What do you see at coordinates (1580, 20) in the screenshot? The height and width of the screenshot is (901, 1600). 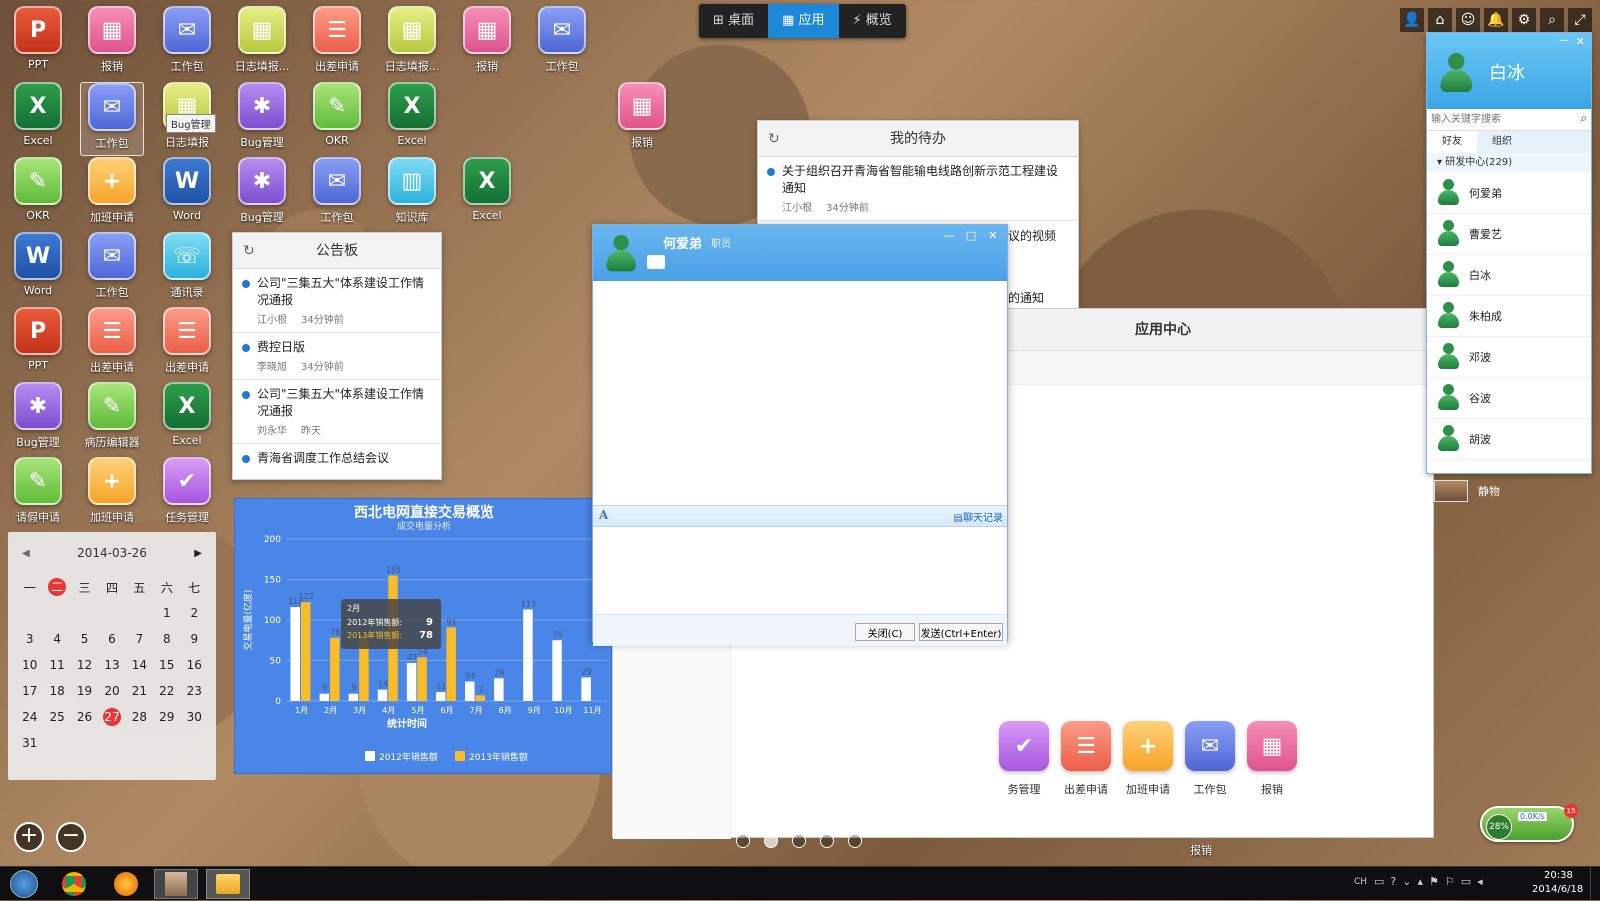 I see `fullscreen-icon: ⤢` at bounding box center [1580, 20].